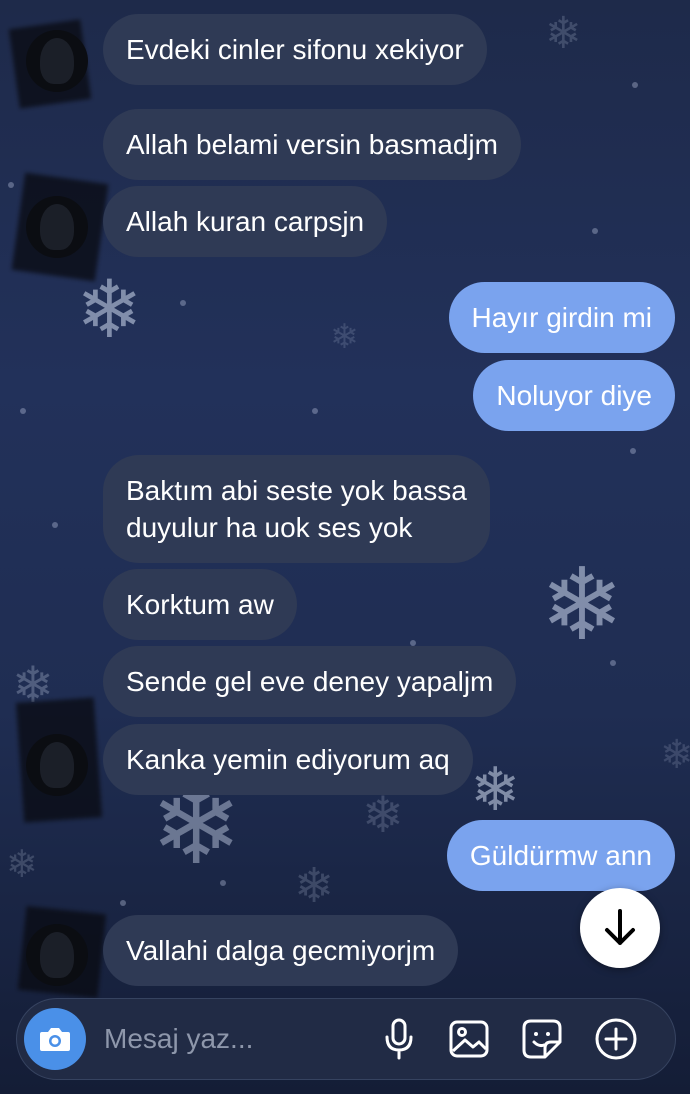 This screenshot has height=1094, width=690. I want to click on message-bubble-incoming: Allah belami versin basmadjm, so click(312, 144).